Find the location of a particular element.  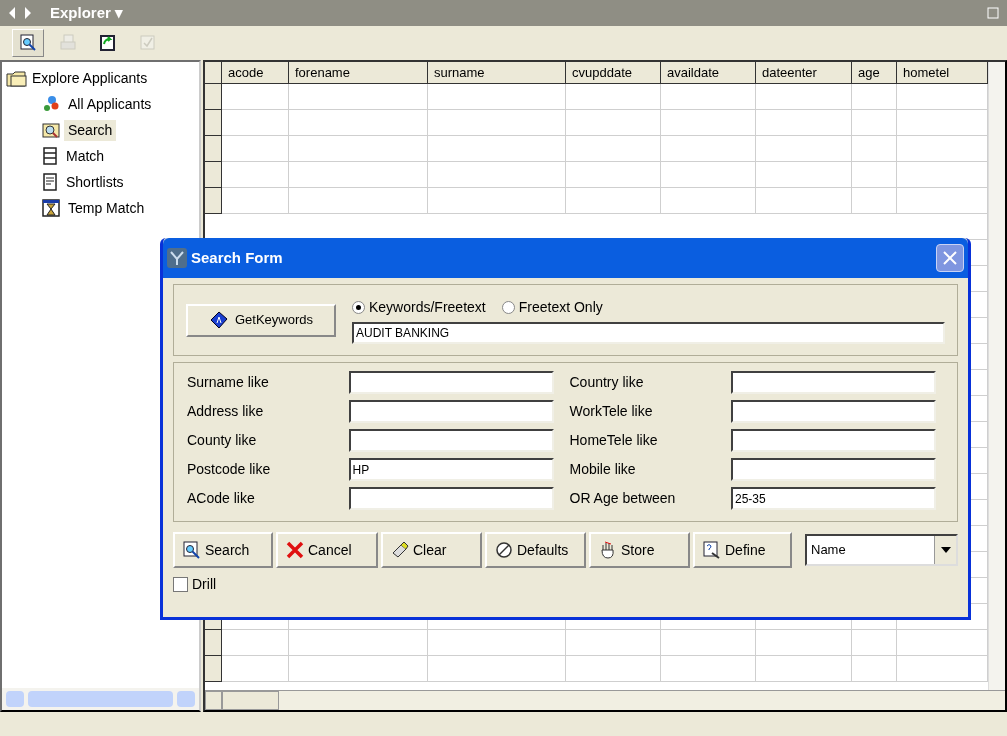

field-label: Country like is located at coordinates (606, 382).